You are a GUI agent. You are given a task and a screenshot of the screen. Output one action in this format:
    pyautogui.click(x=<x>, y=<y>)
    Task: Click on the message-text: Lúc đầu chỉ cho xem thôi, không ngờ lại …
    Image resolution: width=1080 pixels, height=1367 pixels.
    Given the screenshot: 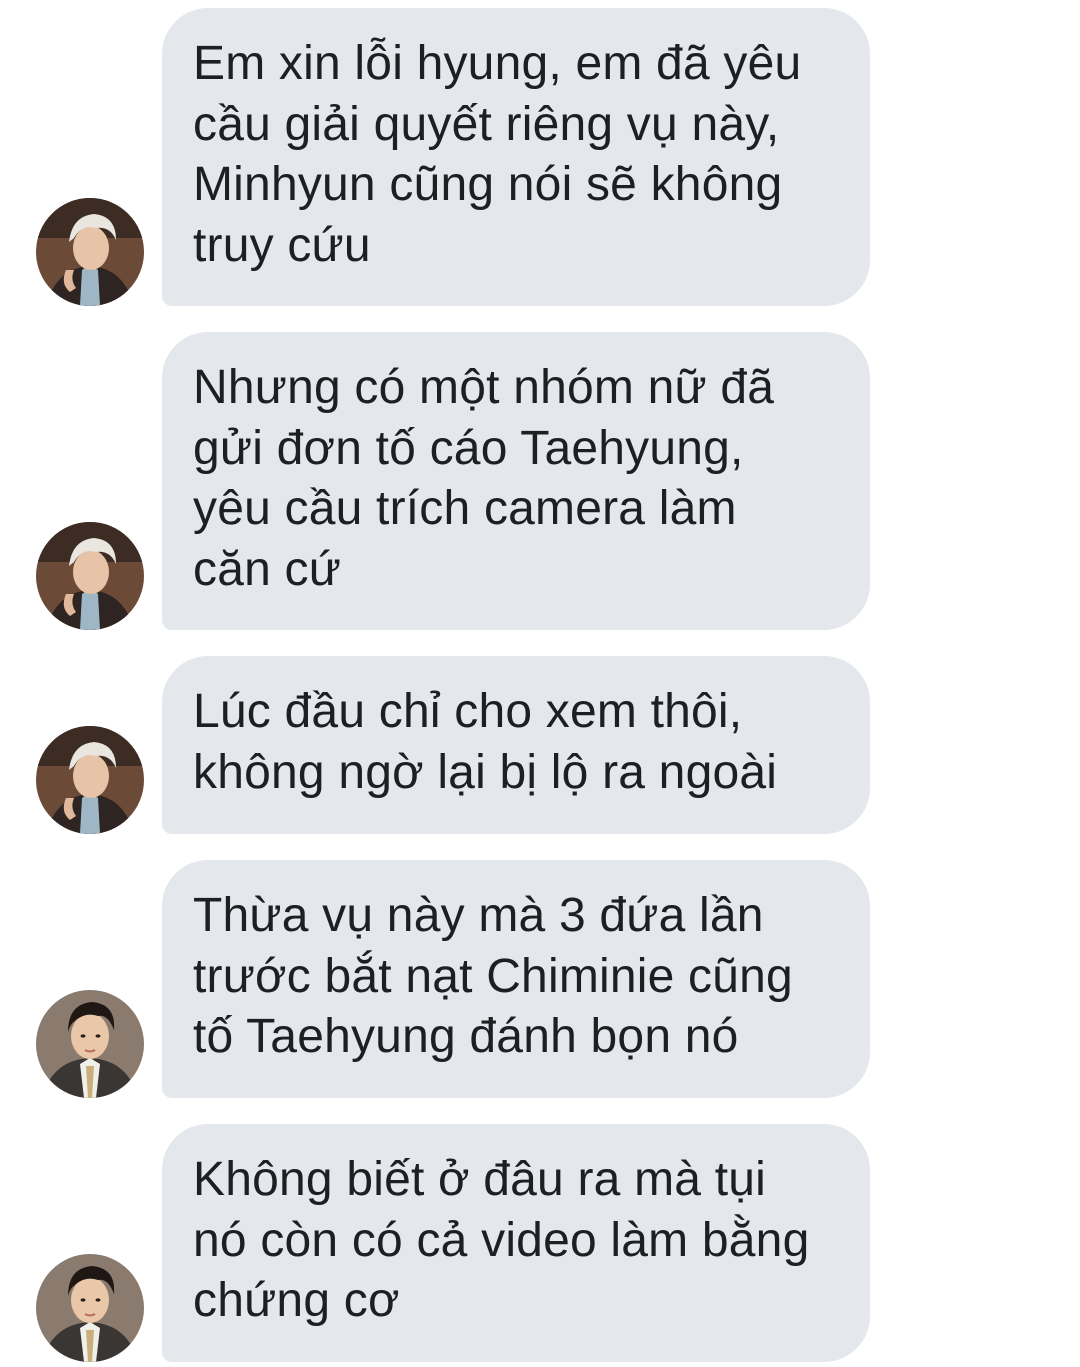 What is the action you would take?
    pyautogui.click(x=485, y=742)
    